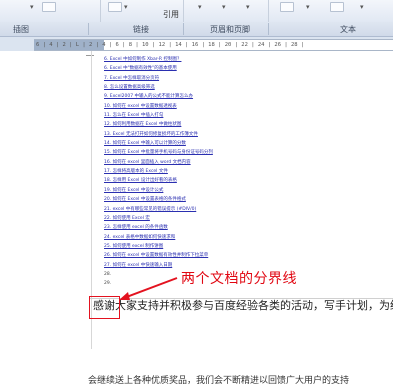  I want to click on document-body-line-1: 感谢大家支持并积极参与百度经验各类的活动，写手计划，为经验, so click(243, 305).